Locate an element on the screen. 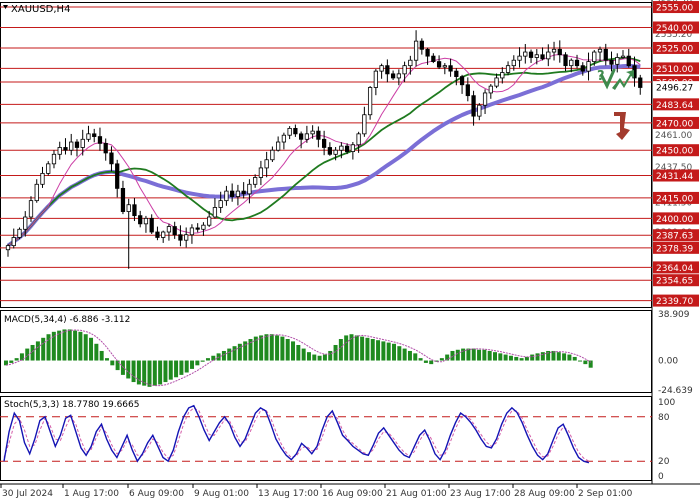 The height and width of the screenshot is (504, 700). time-tick-label: 16 Aug 09:00 is located at coordinates (352, 494).